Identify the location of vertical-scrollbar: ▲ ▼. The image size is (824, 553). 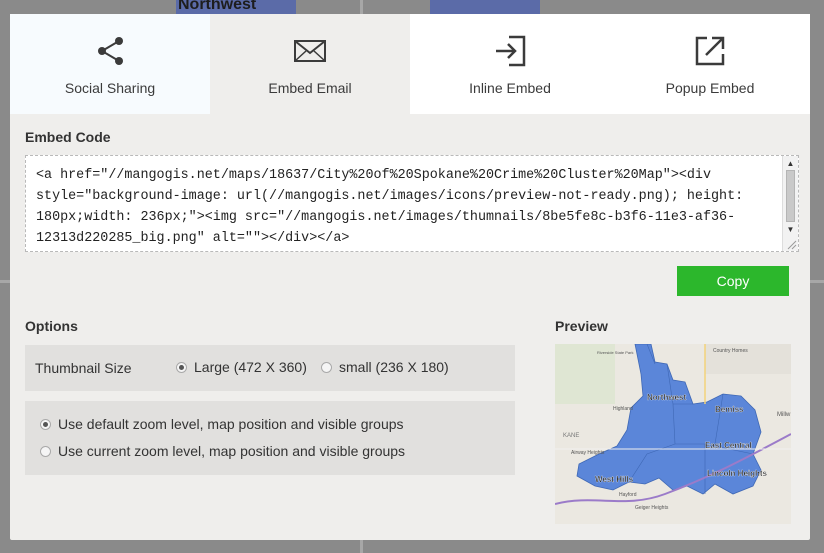
(790, 203).